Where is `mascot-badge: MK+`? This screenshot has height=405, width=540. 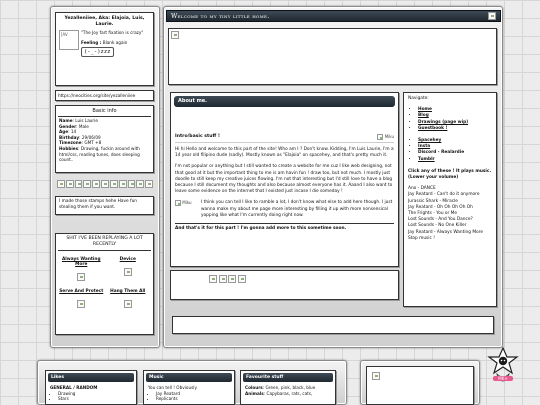 mascot-badge: MK+ is located at coordinates (503, 378).